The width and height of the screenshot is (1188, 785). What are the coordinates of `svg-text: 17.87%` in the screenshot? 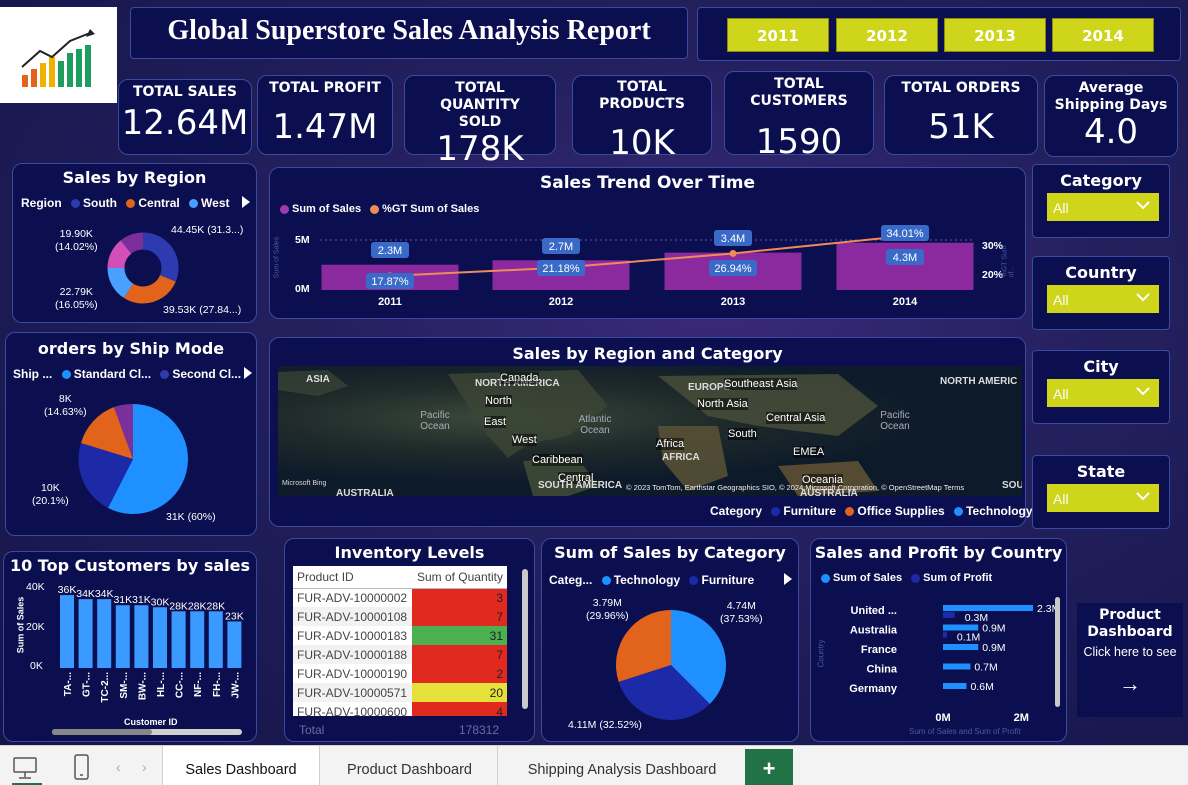 It's located at (390, 282).